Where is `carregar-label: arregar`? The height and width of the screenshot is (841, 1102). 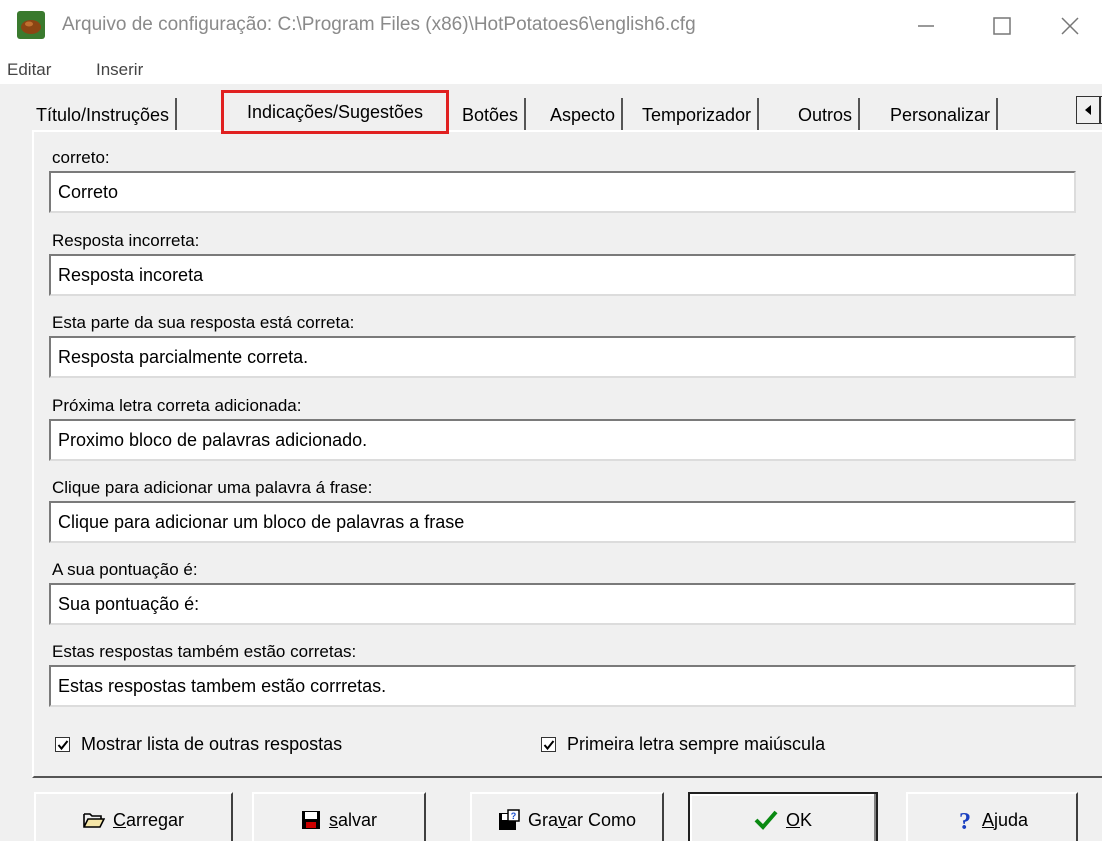 carregar-label: arregar is located at coordinates (155, 819).